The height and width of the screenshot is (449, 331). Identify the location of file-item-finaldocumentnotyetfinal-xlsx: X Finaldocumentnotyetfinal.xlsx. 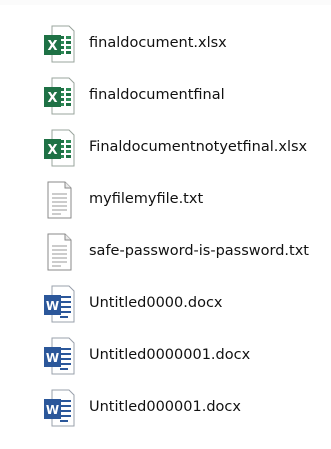
(165, 148).